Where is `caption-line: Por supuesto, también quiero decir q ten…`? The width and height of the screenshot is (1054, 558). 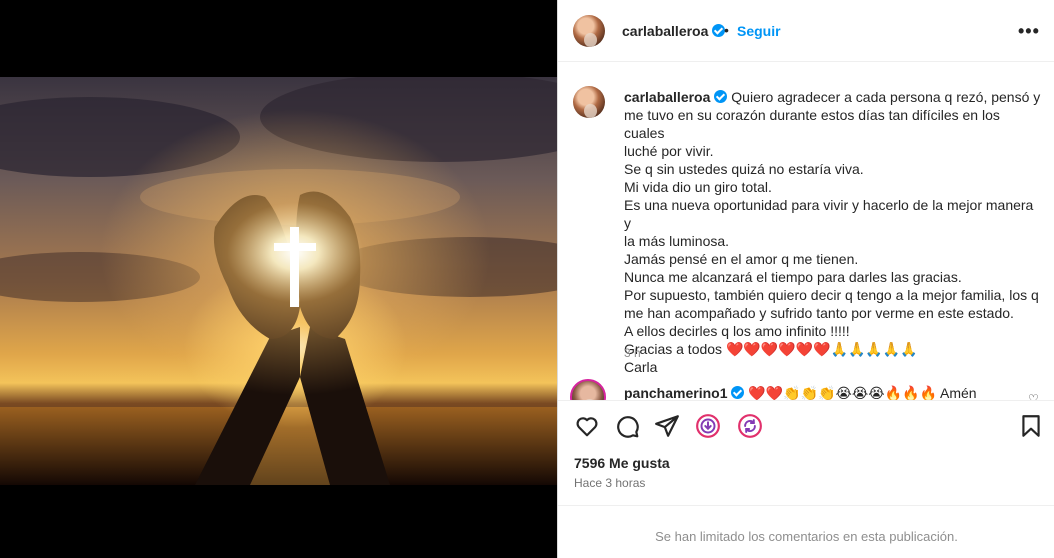 caption-line: Por supuesto, también quiero decir q ten… is located at coordinates (831, 295).